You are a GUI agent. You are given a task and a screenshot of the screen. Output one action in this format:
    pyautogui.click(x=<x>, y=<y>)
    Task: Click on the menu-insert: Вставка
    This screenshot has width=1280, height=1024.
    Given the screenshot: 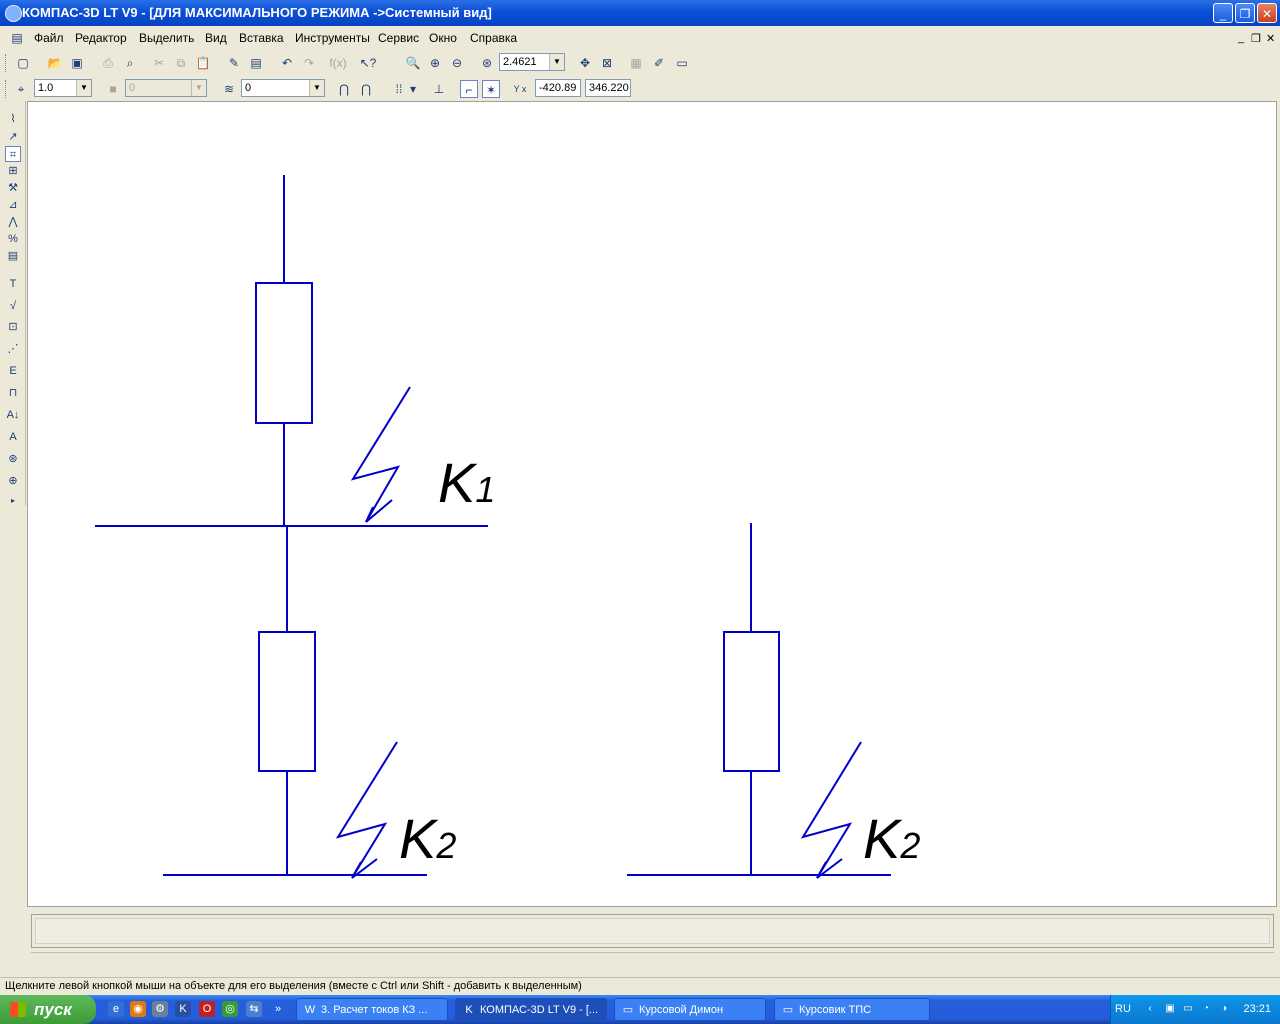 What is the action you would take?
    pyautogui.click(x=261, y=38)
    